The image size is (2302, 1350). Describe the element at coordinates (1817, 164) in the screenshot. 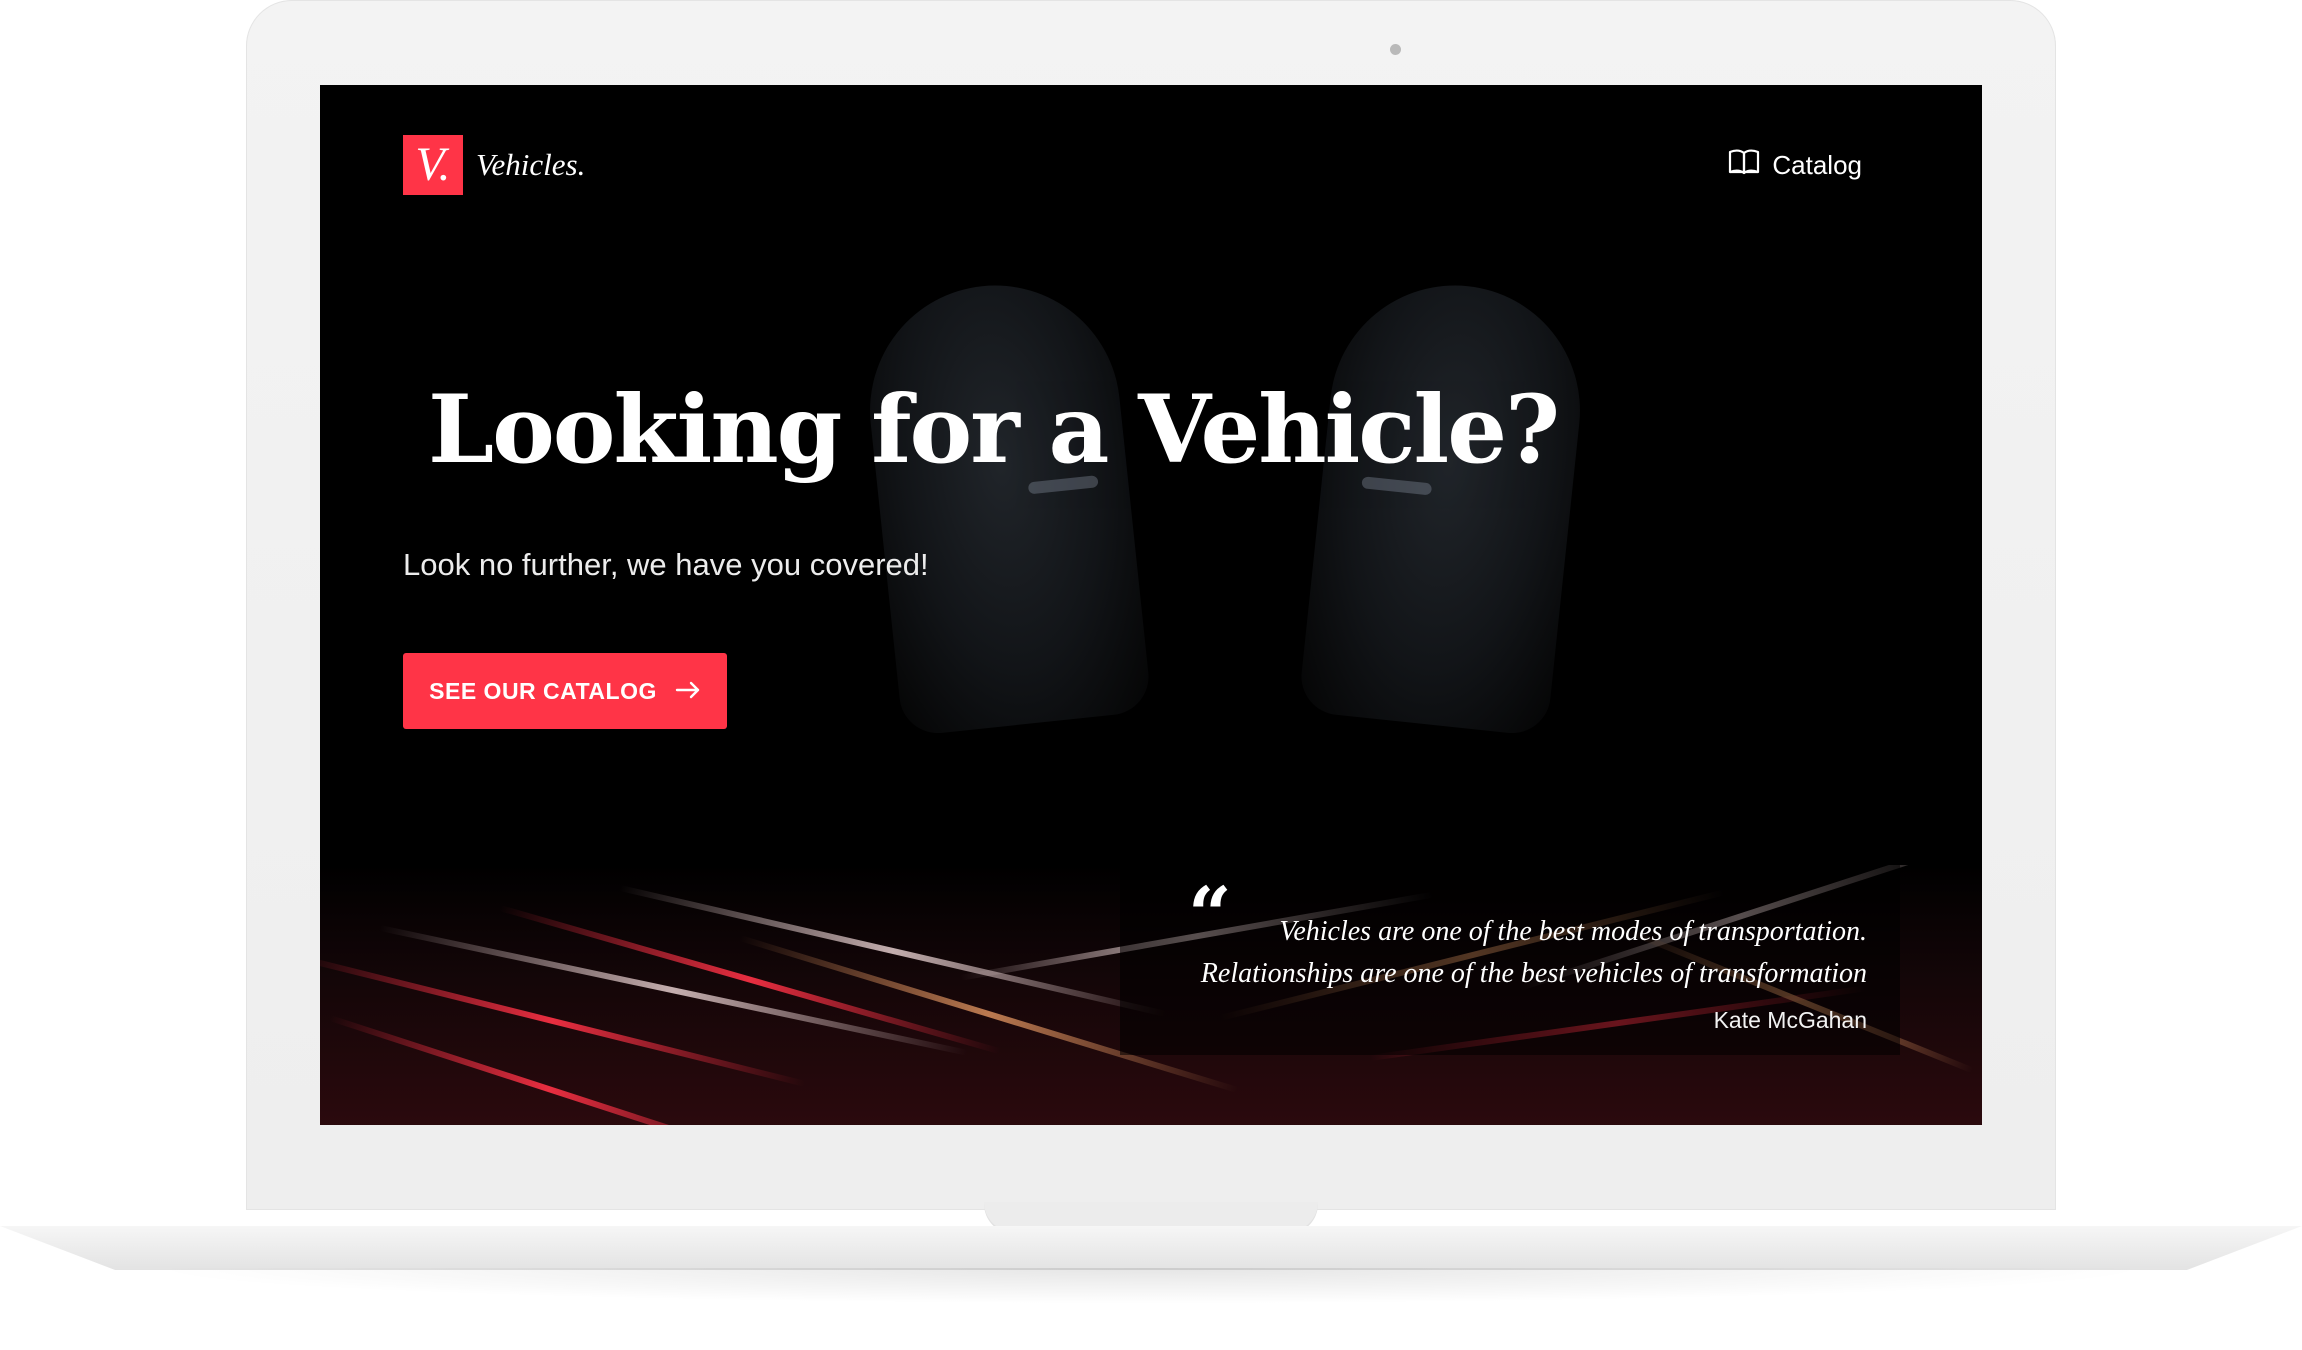

I see `nav-catalog-label: Catalog` at that location.